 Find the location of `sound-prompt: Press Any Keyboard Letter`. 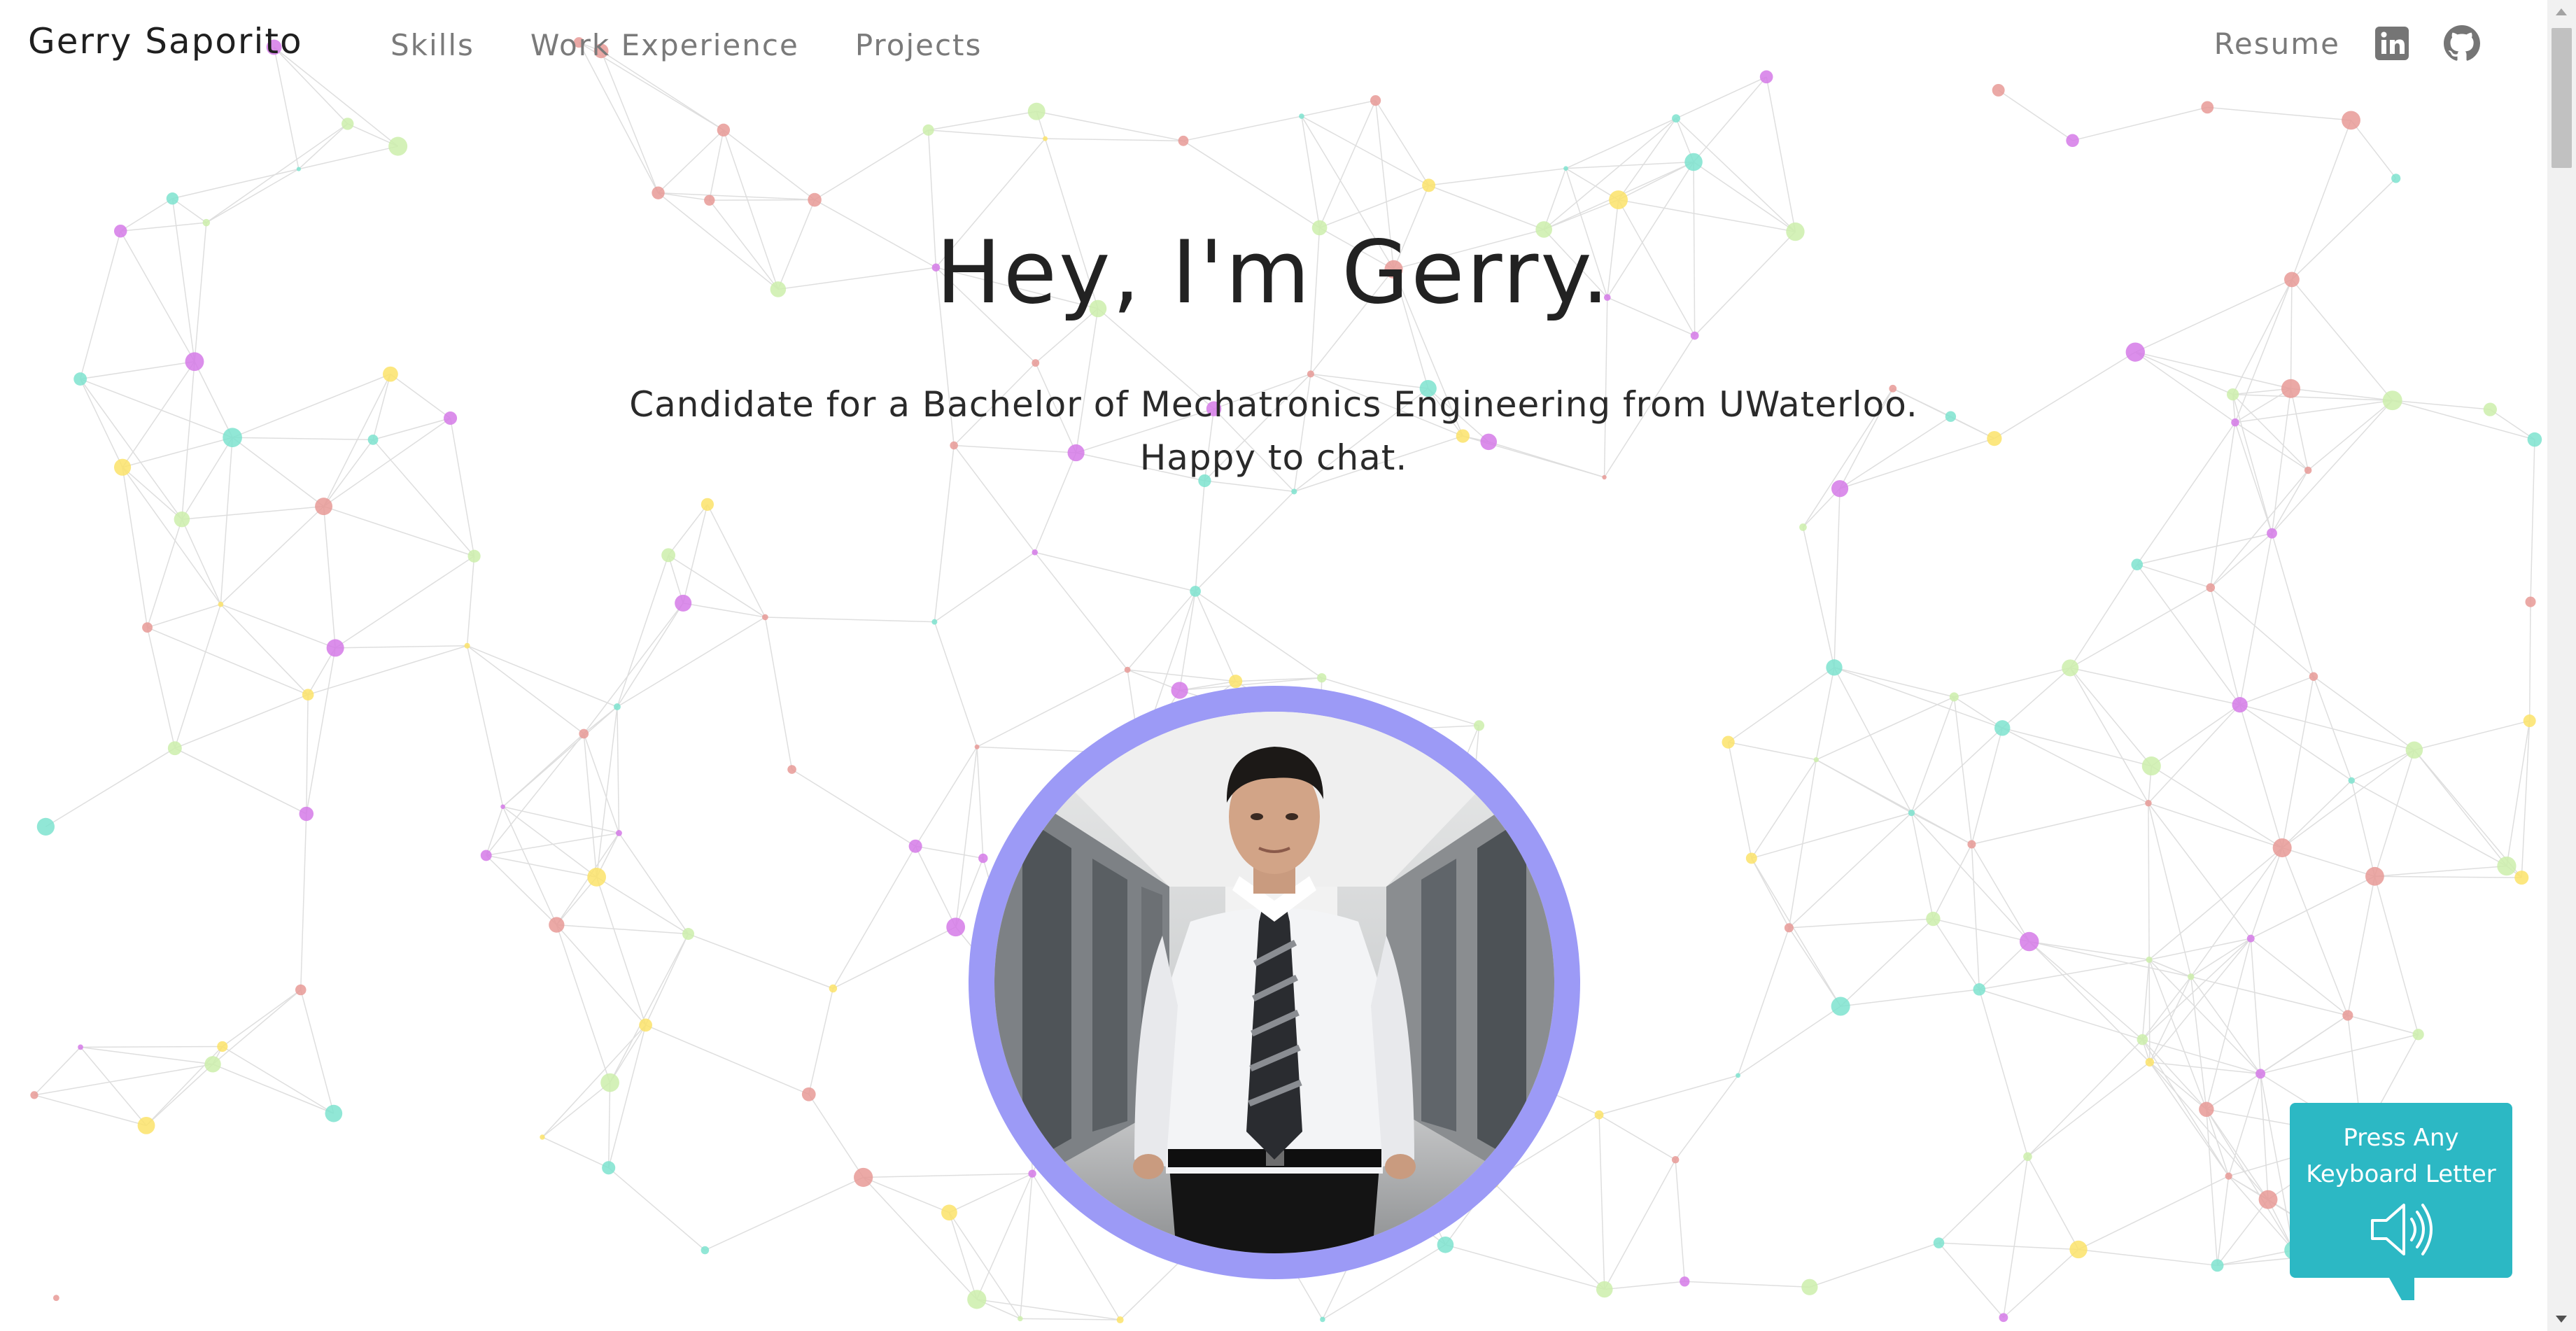

sound-prompt: Press Any Keyboard Letter is located at coordinates (2401, 1201).